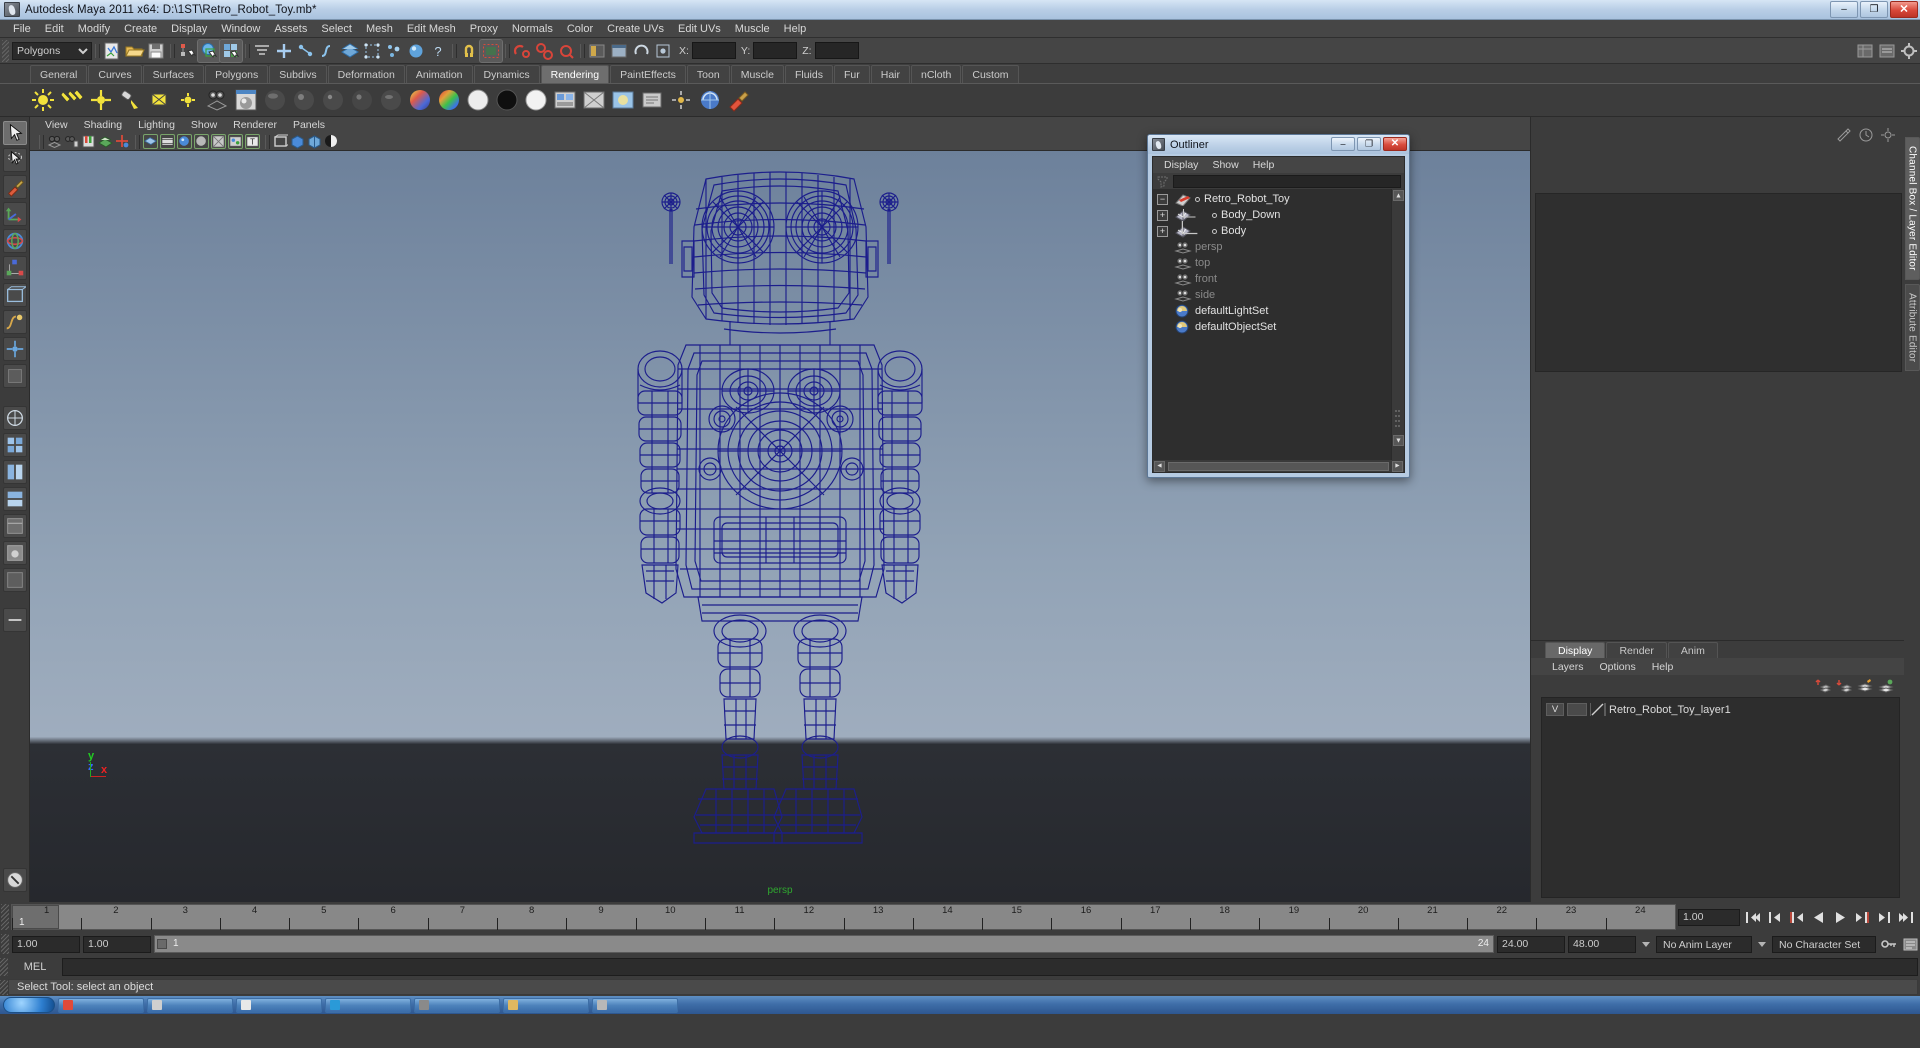 The image size is (1920, 1048). Describe the element at coordinates (103, 125) in the screenshot. I see `viewport-menu-shading: Shading` at that location.